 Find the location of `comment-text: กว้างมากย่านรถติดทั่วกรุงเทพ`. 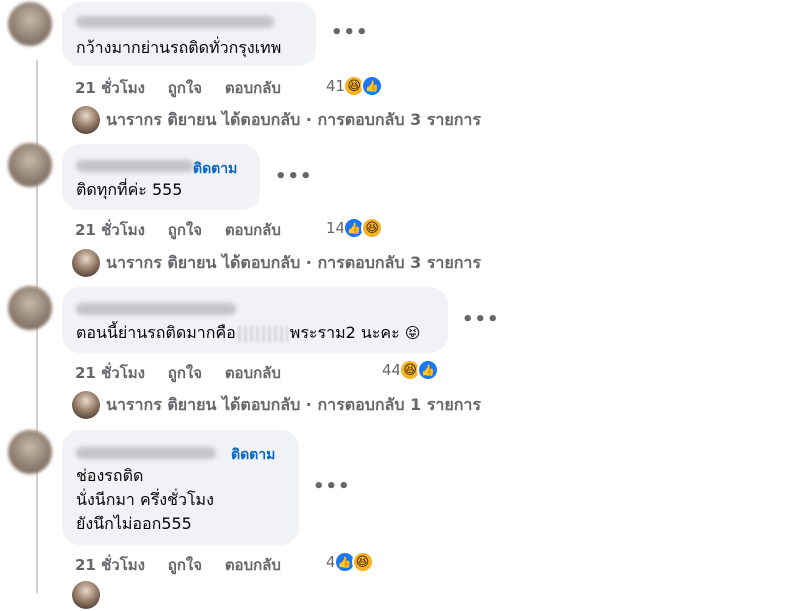

comment-text: กว้างมากย่านรถติดทั่วกรุงเทพ is located at coordinates (179, 47).